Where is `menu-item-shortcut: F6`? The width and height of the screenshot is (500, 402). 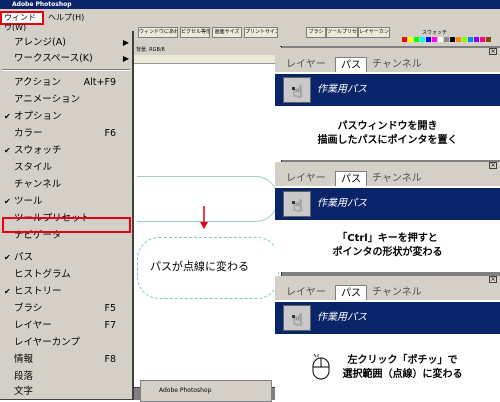 menu-item-shortcut: F6 is located at coordinates (110, 133).